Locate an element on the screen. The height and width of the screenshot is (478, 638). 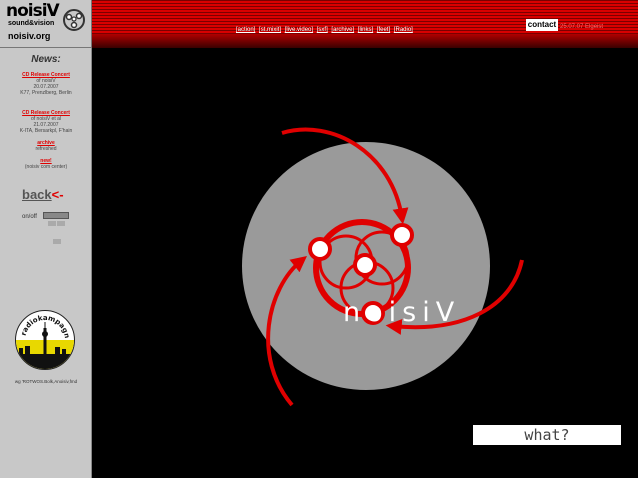
footer-credits: wg 'ROTWOS.Bolk,Anoisiv,fmd is located at coordinates (46, 381).